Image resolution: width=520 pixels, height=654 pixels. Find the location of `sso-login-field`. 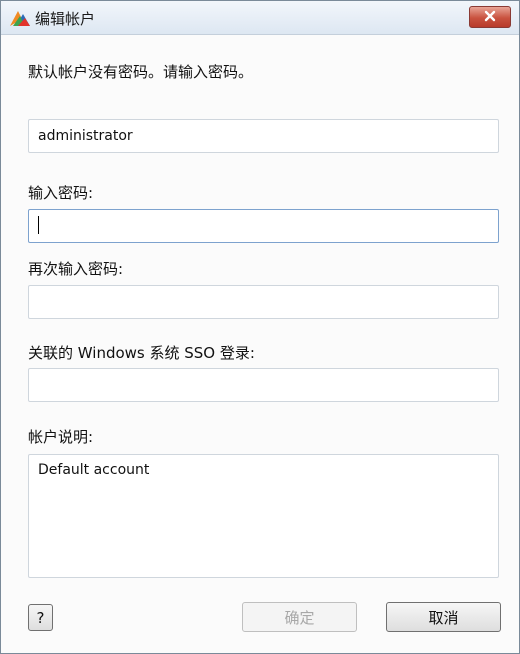

sso-login-field is located at coordinates (263, 385).